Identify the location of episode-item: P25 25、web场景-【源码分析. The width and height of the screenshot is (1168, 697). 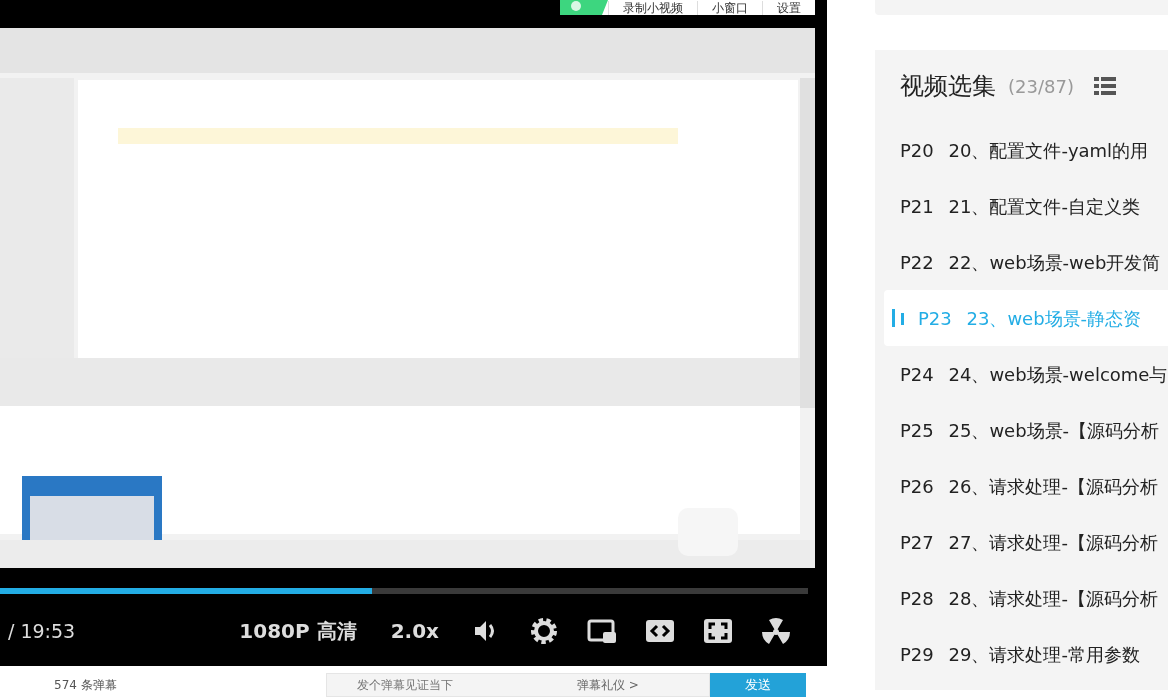
(1021, 430).